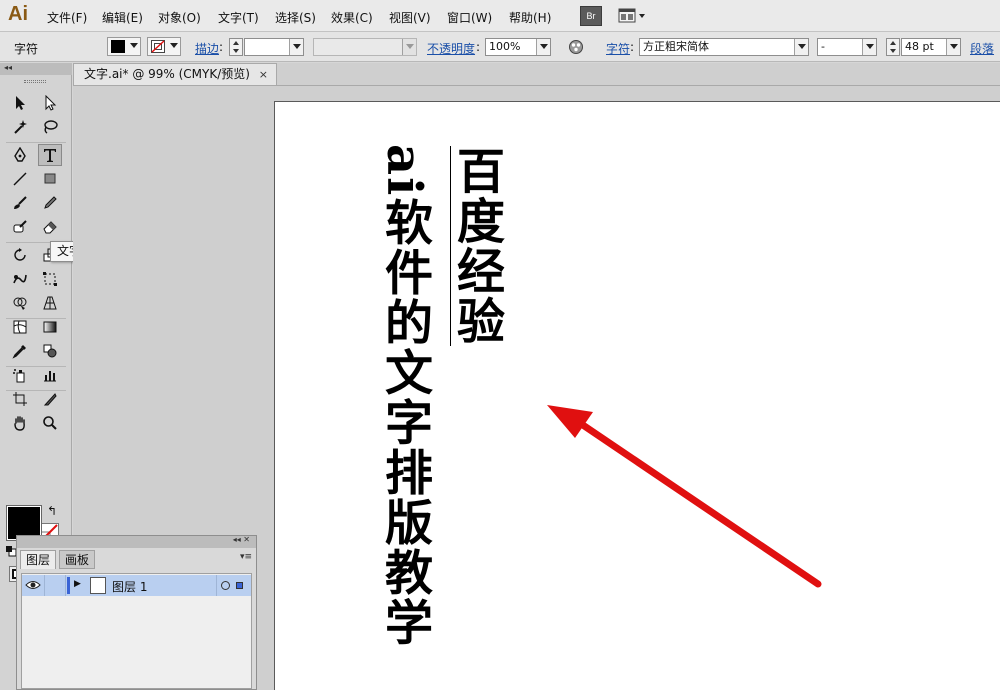 The width and height of the screenshot is (1000, 690). What do you see at coordinates (21, 400) in the screenshot?
I see `artboard-tool` at bounding box center [21, 400].